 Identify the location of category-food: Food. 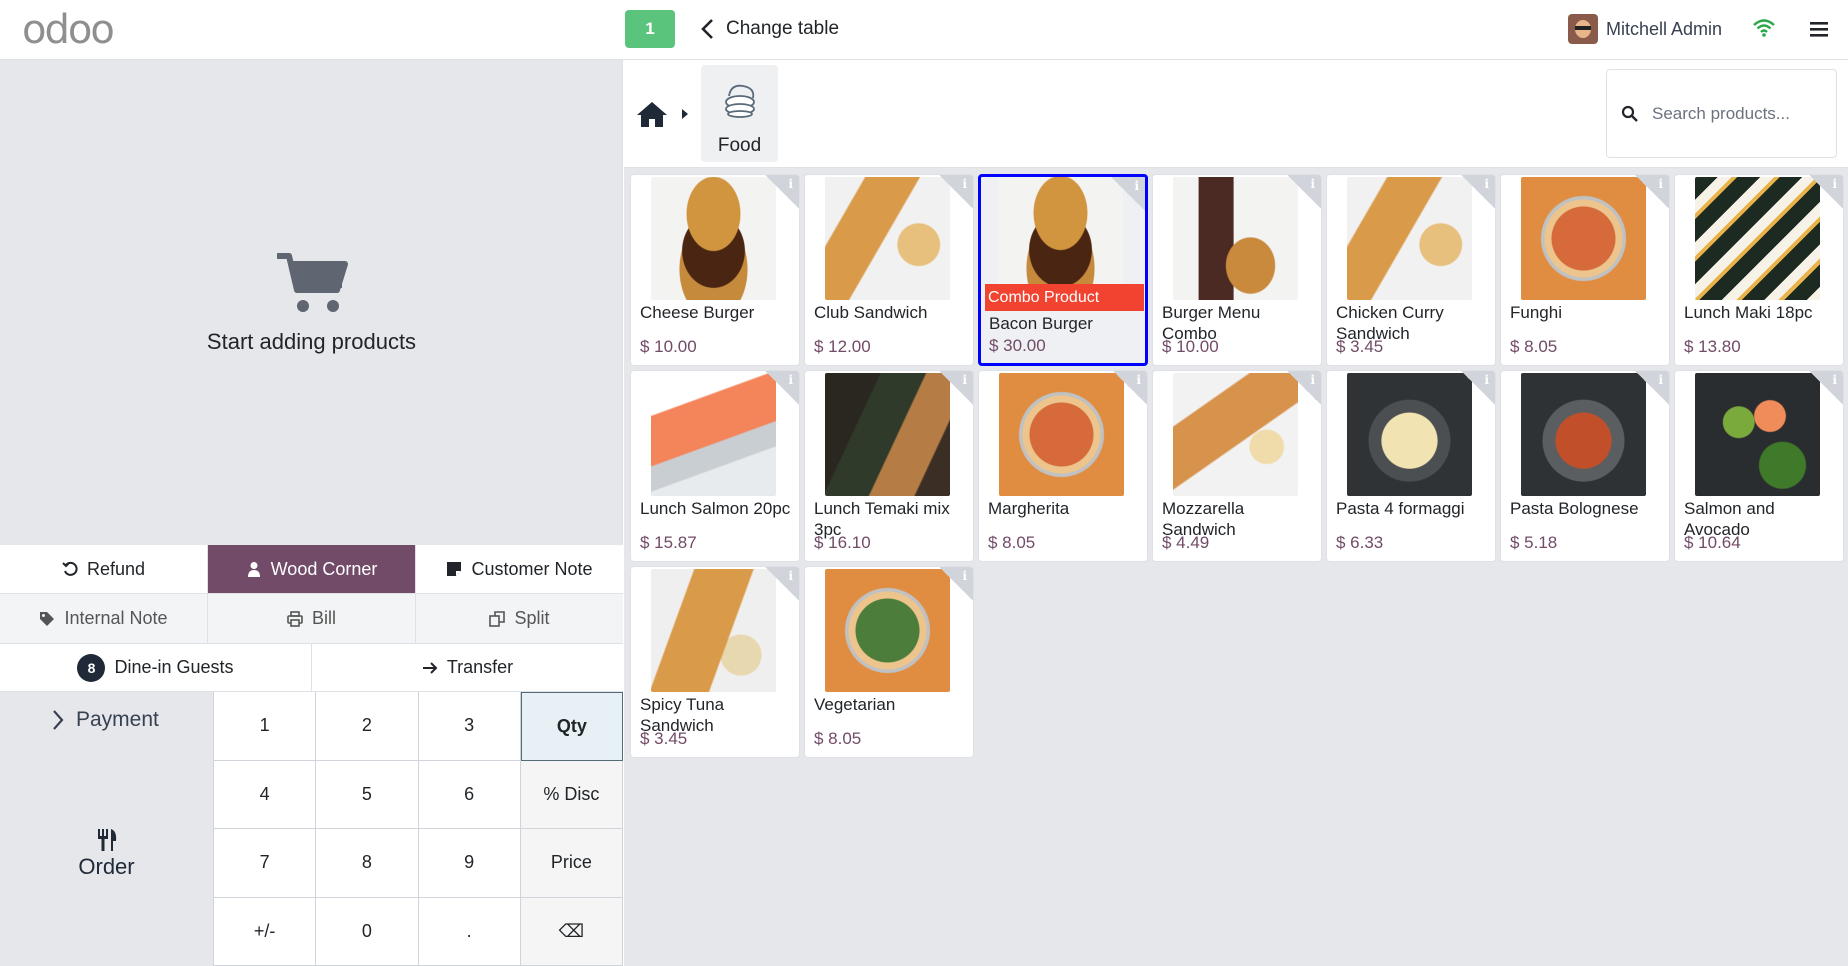
(739, 113).